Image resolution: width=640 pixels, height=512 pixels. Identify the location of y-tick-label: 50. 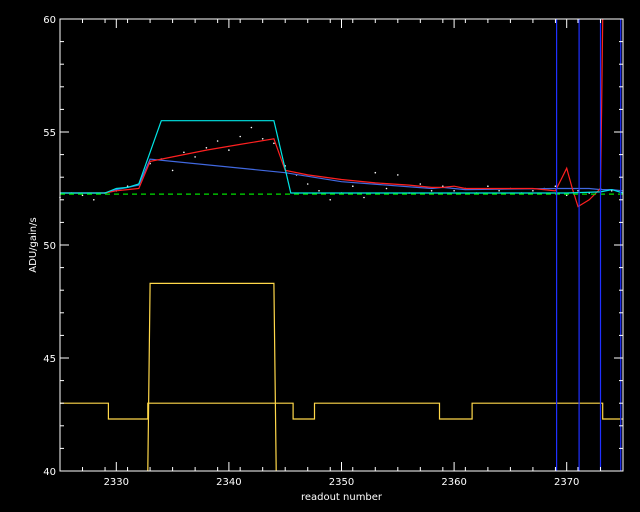
(49, 246).